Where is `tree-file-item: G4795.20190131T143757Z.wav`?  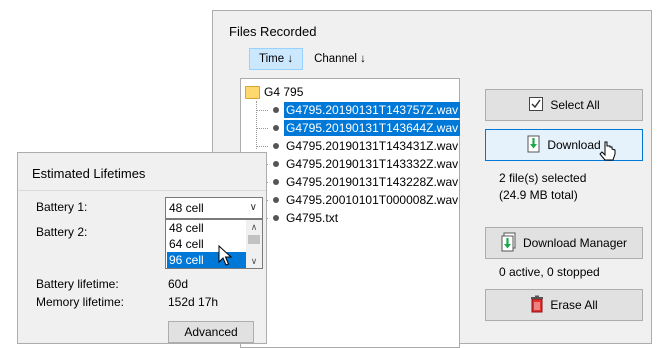
tree-file-item: G4795.20190131T143757Z.wav is located at coordinates (358, 110).